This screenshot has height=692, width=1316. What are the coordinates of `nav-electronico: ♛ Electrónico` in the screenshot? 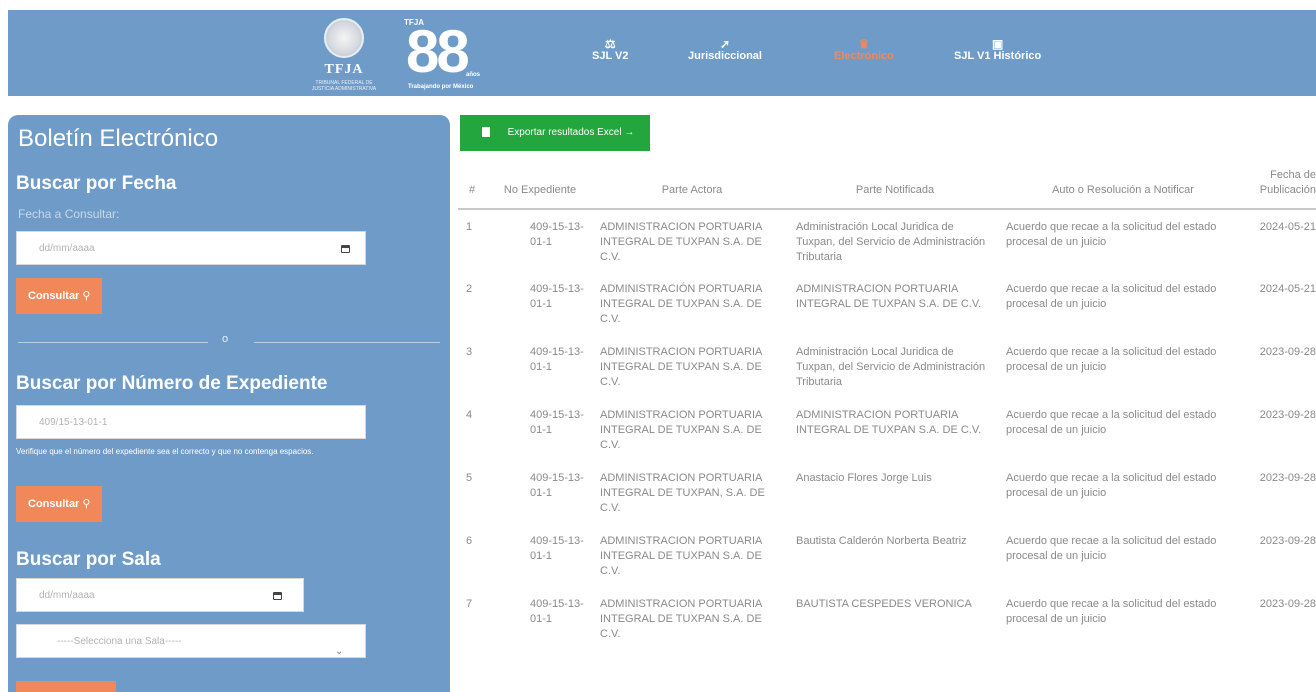 It's located at (864, 50).